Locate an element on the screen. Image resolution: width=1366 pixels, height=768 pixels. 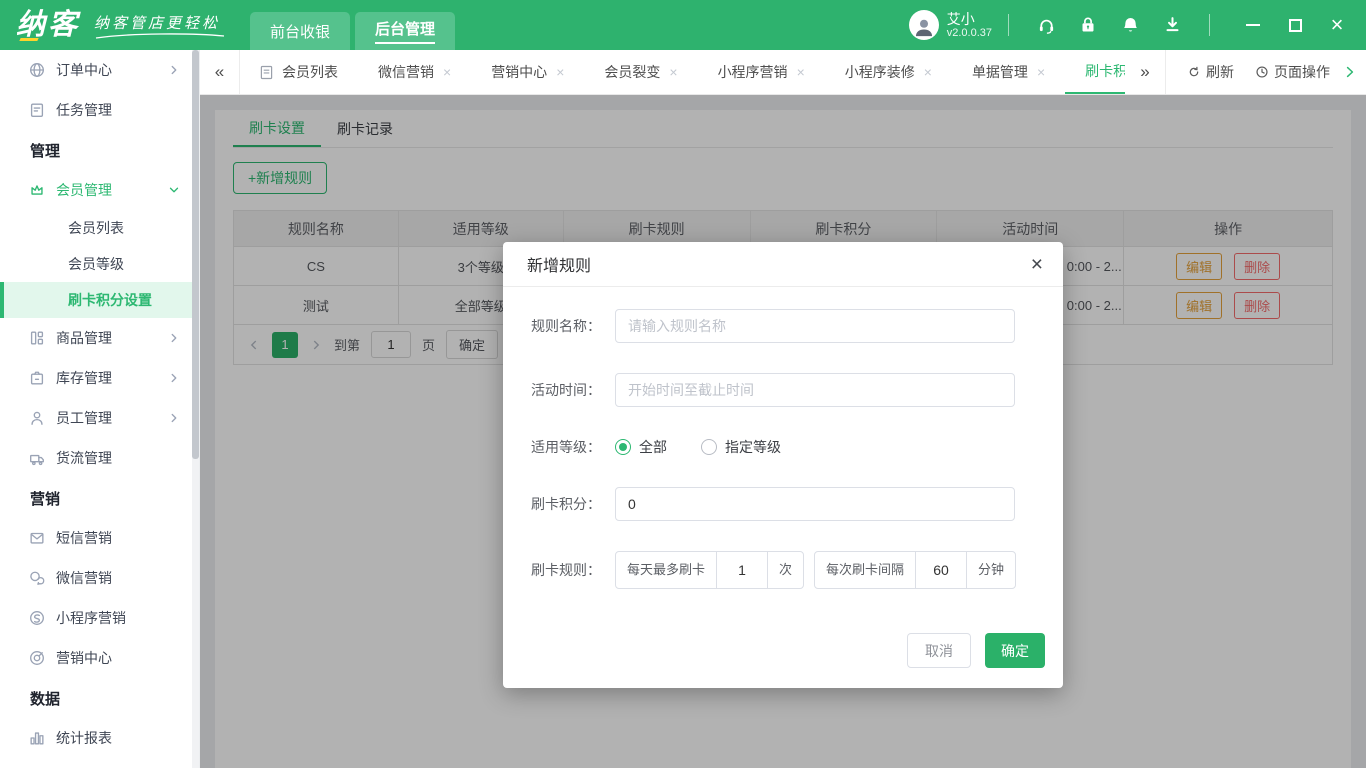
radio-option-specified-level: 指定等级 is located at coordinates (741, 447).